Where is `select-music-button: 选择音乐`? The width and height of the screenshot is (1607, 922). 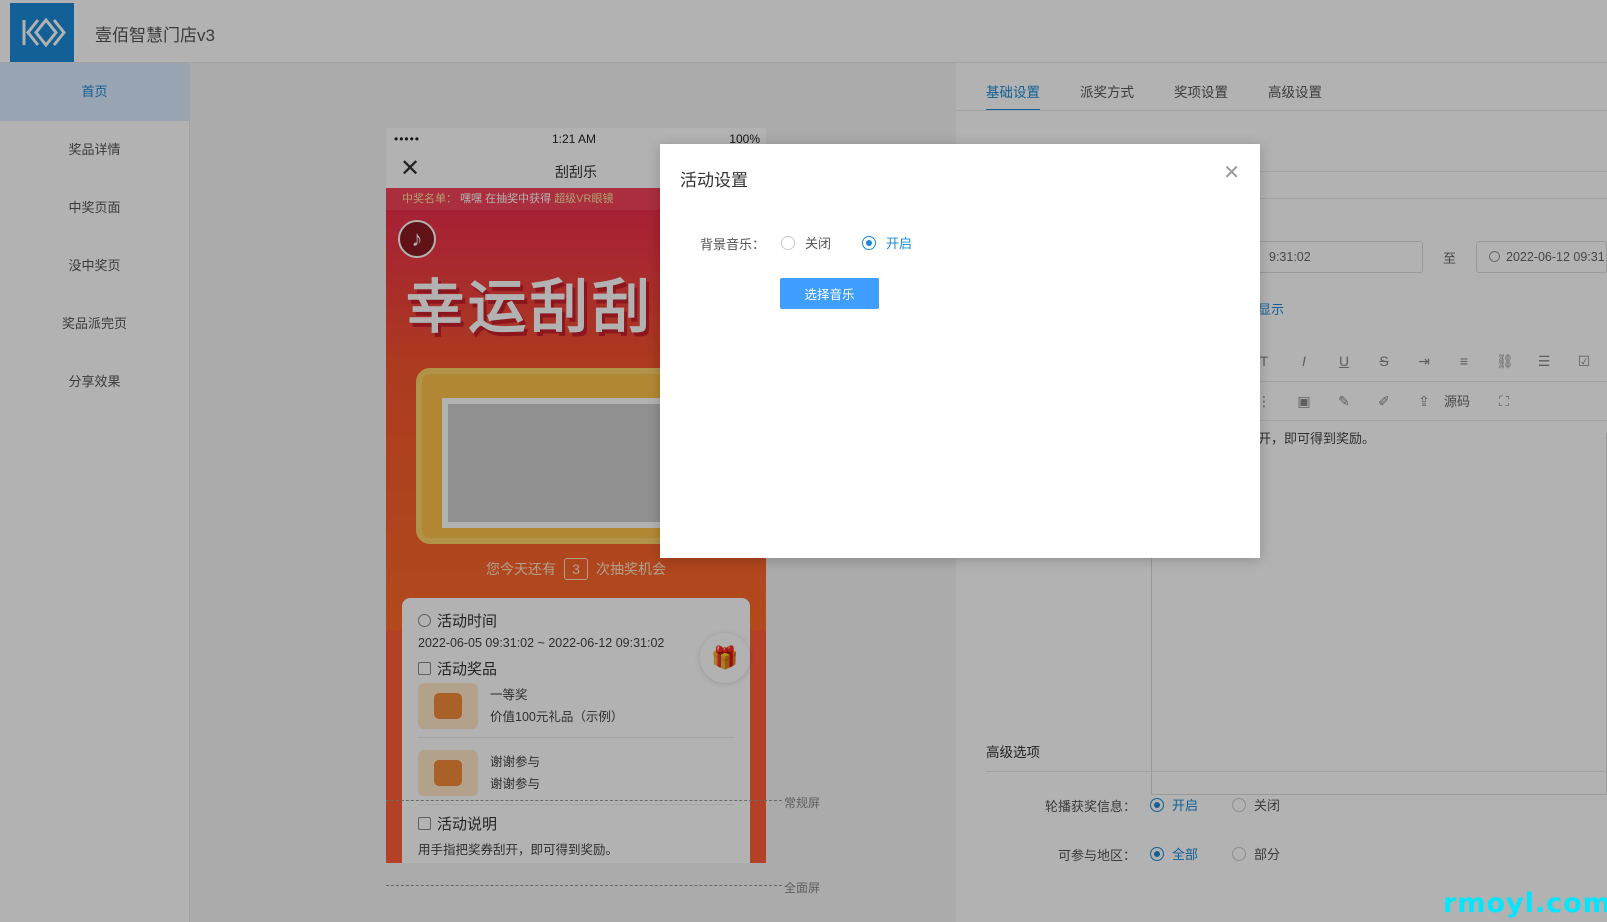
select-music-button: 选择音乐 is located at coordinates (829, 293).